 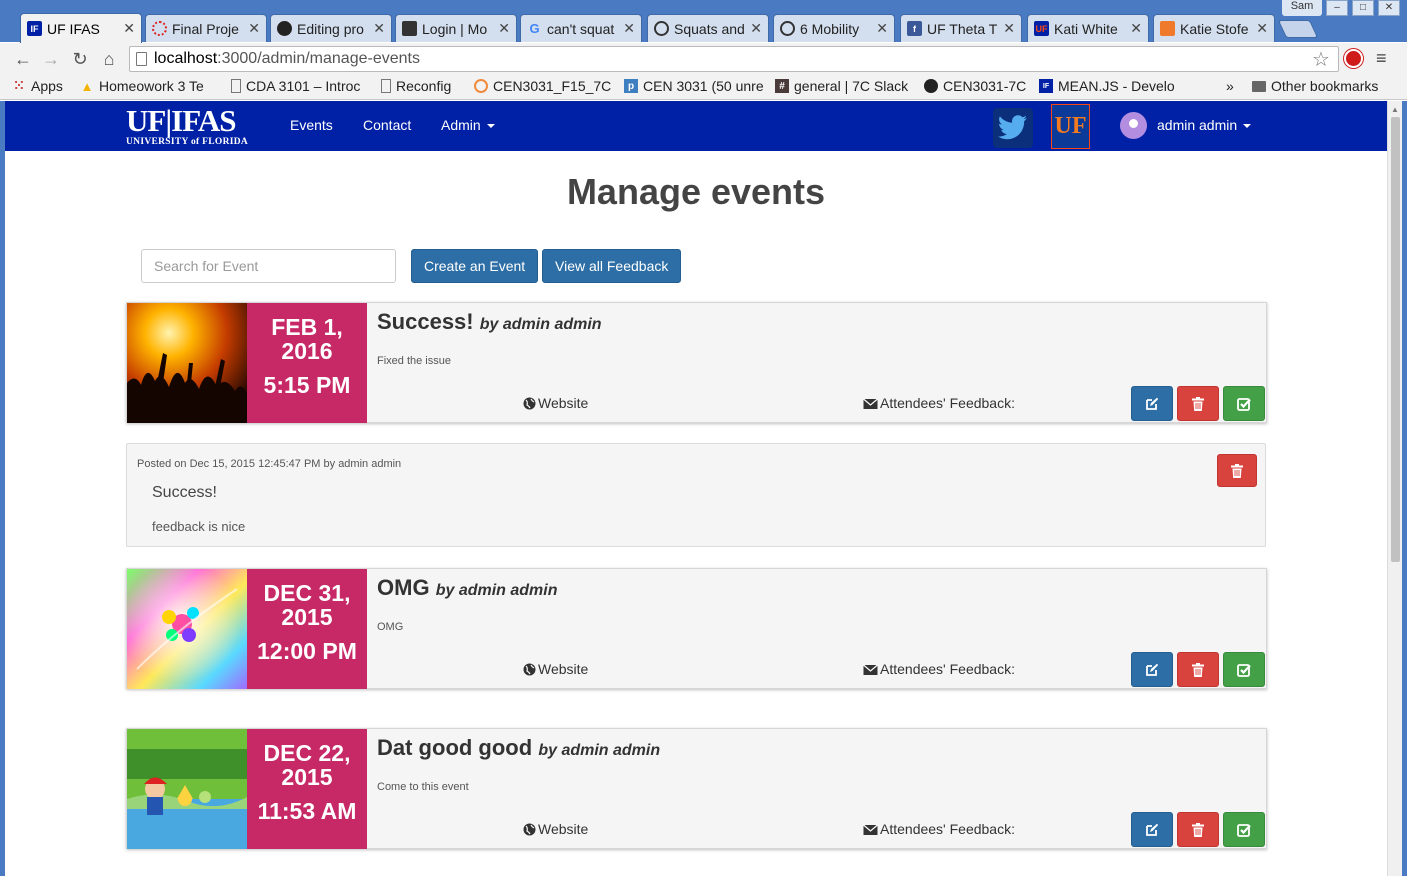 I want to click on bookmark-apps: ⁙ Apps, so click(x=37, y=86).